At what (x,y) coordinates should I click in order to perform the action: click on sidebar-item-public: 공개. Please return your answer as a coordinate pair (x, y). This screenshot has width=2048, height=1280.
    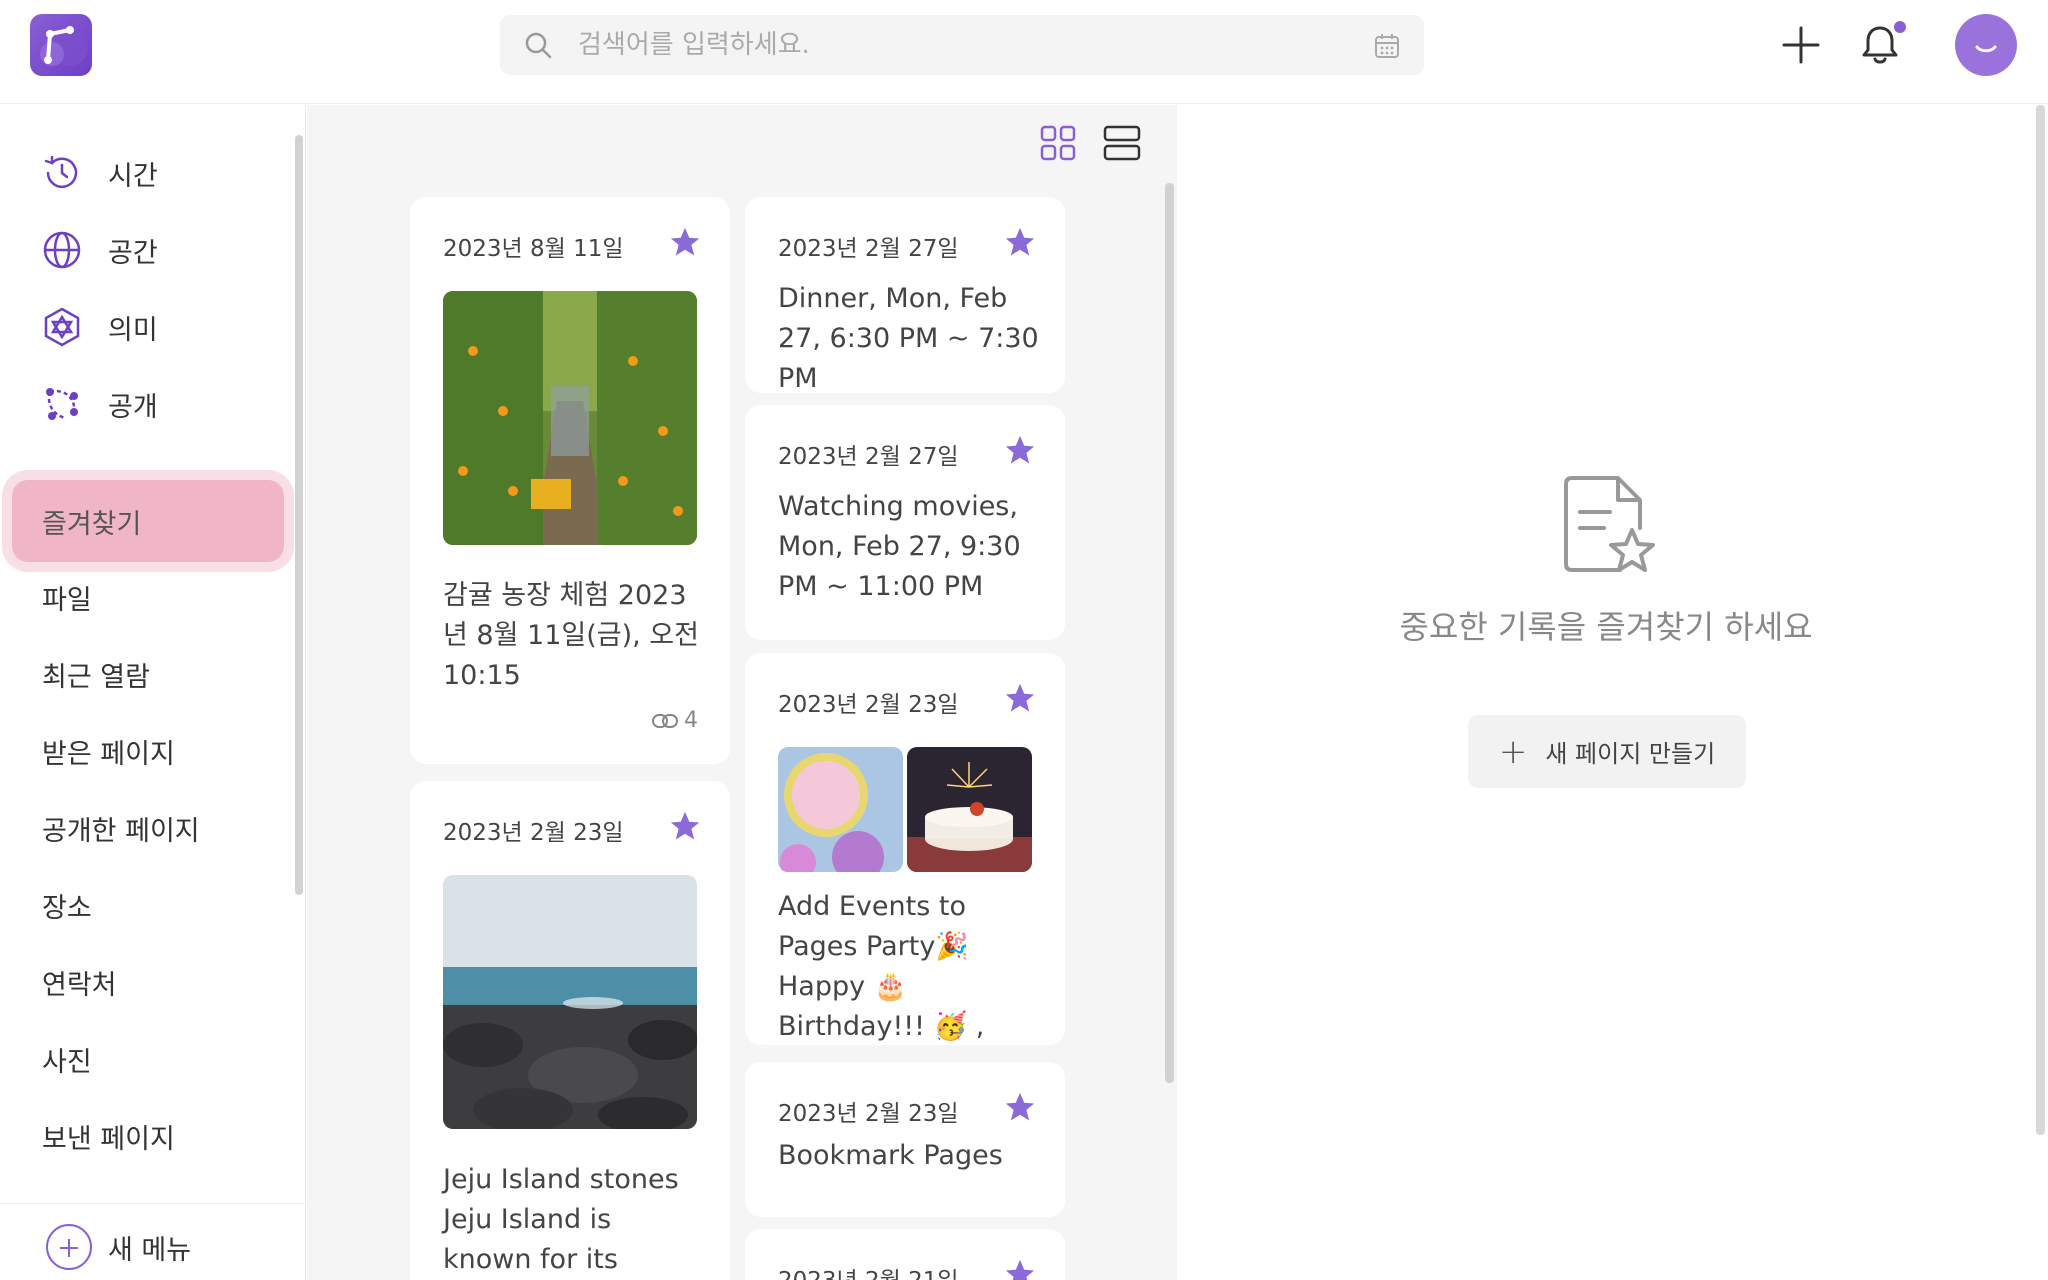
    Looking at the image, I should click on (160, 404).